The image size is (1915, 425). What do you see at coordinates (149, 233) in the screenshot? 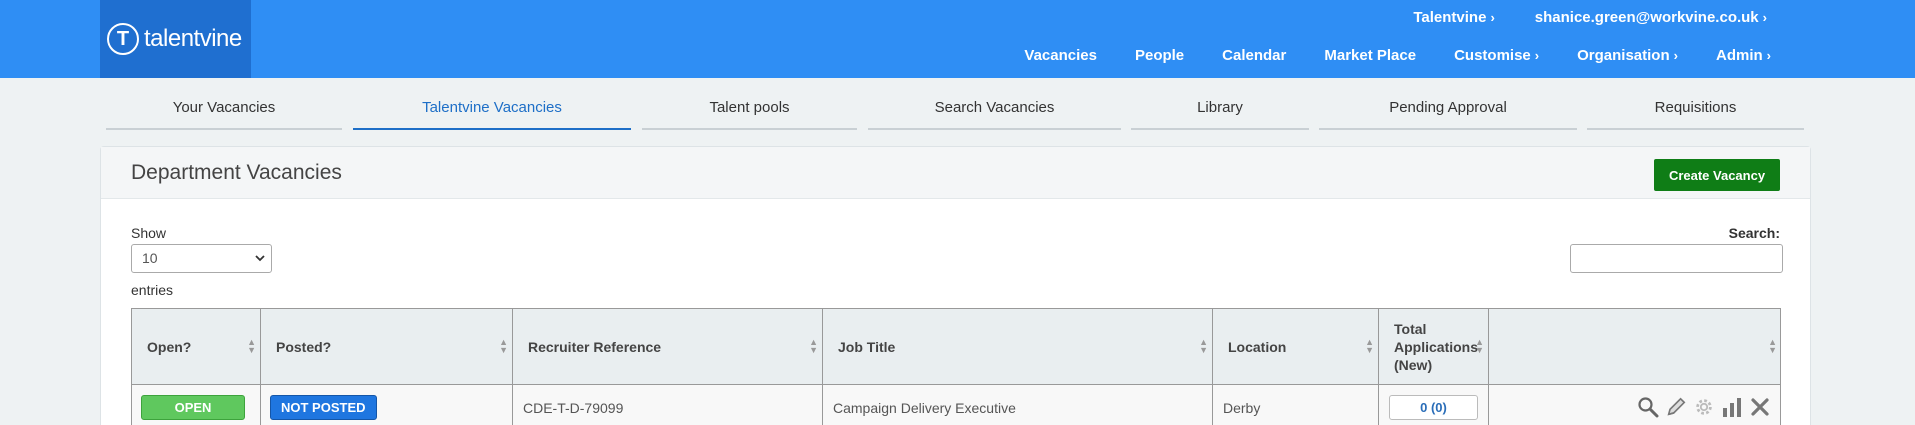
I see `show-label: Show` at bounding box center [149, 233].